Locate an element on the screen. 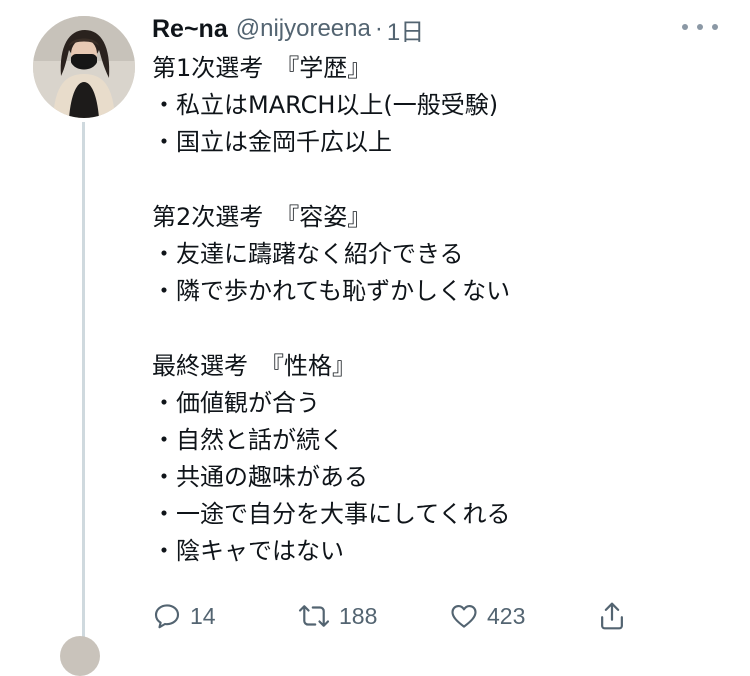 The height and width of the screenshot is (676, 750). retweet-button: 188 is located at coordinates (337, 616).